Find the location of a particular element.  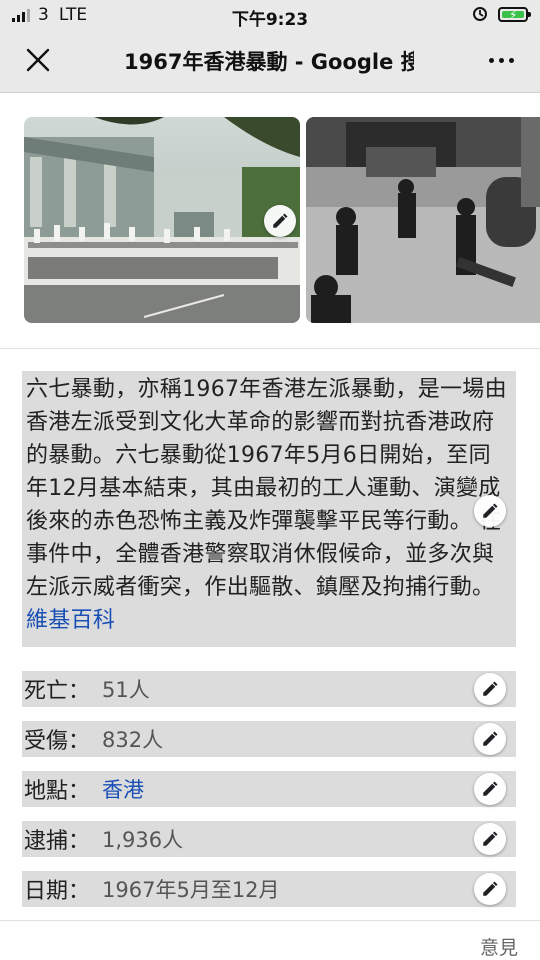

close-icon is located at coordinates (38, 60).